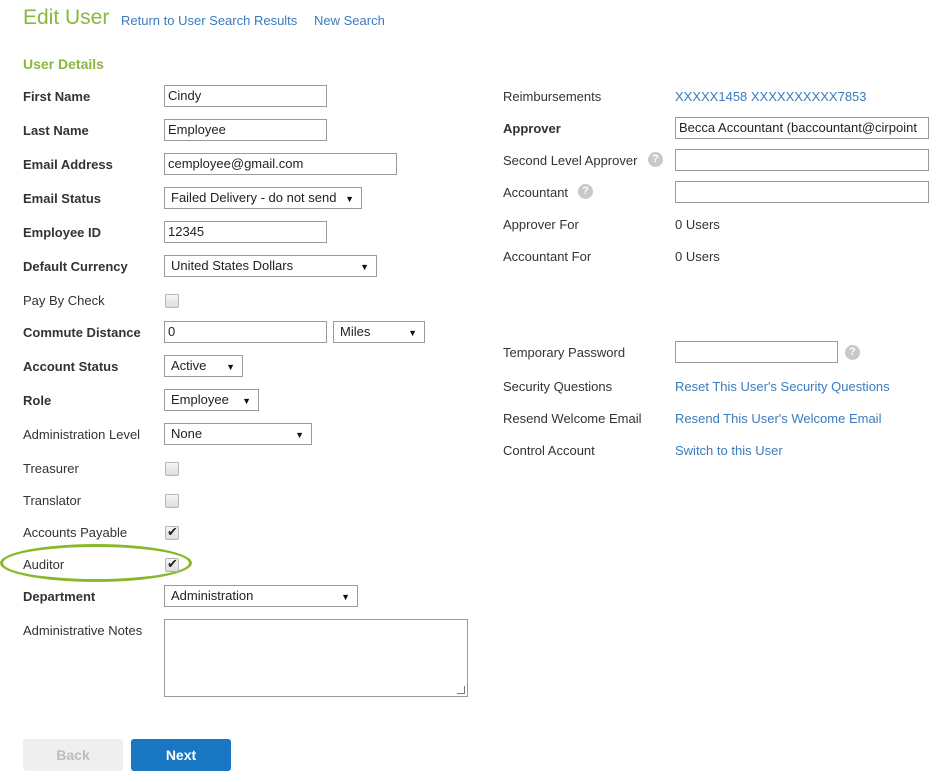 The height and width of the screenshot is (782, 939). What do you see at coordinates (212, 595) in the screenshot?
I see `department-value: Administration` at bounding box center [212, 595].